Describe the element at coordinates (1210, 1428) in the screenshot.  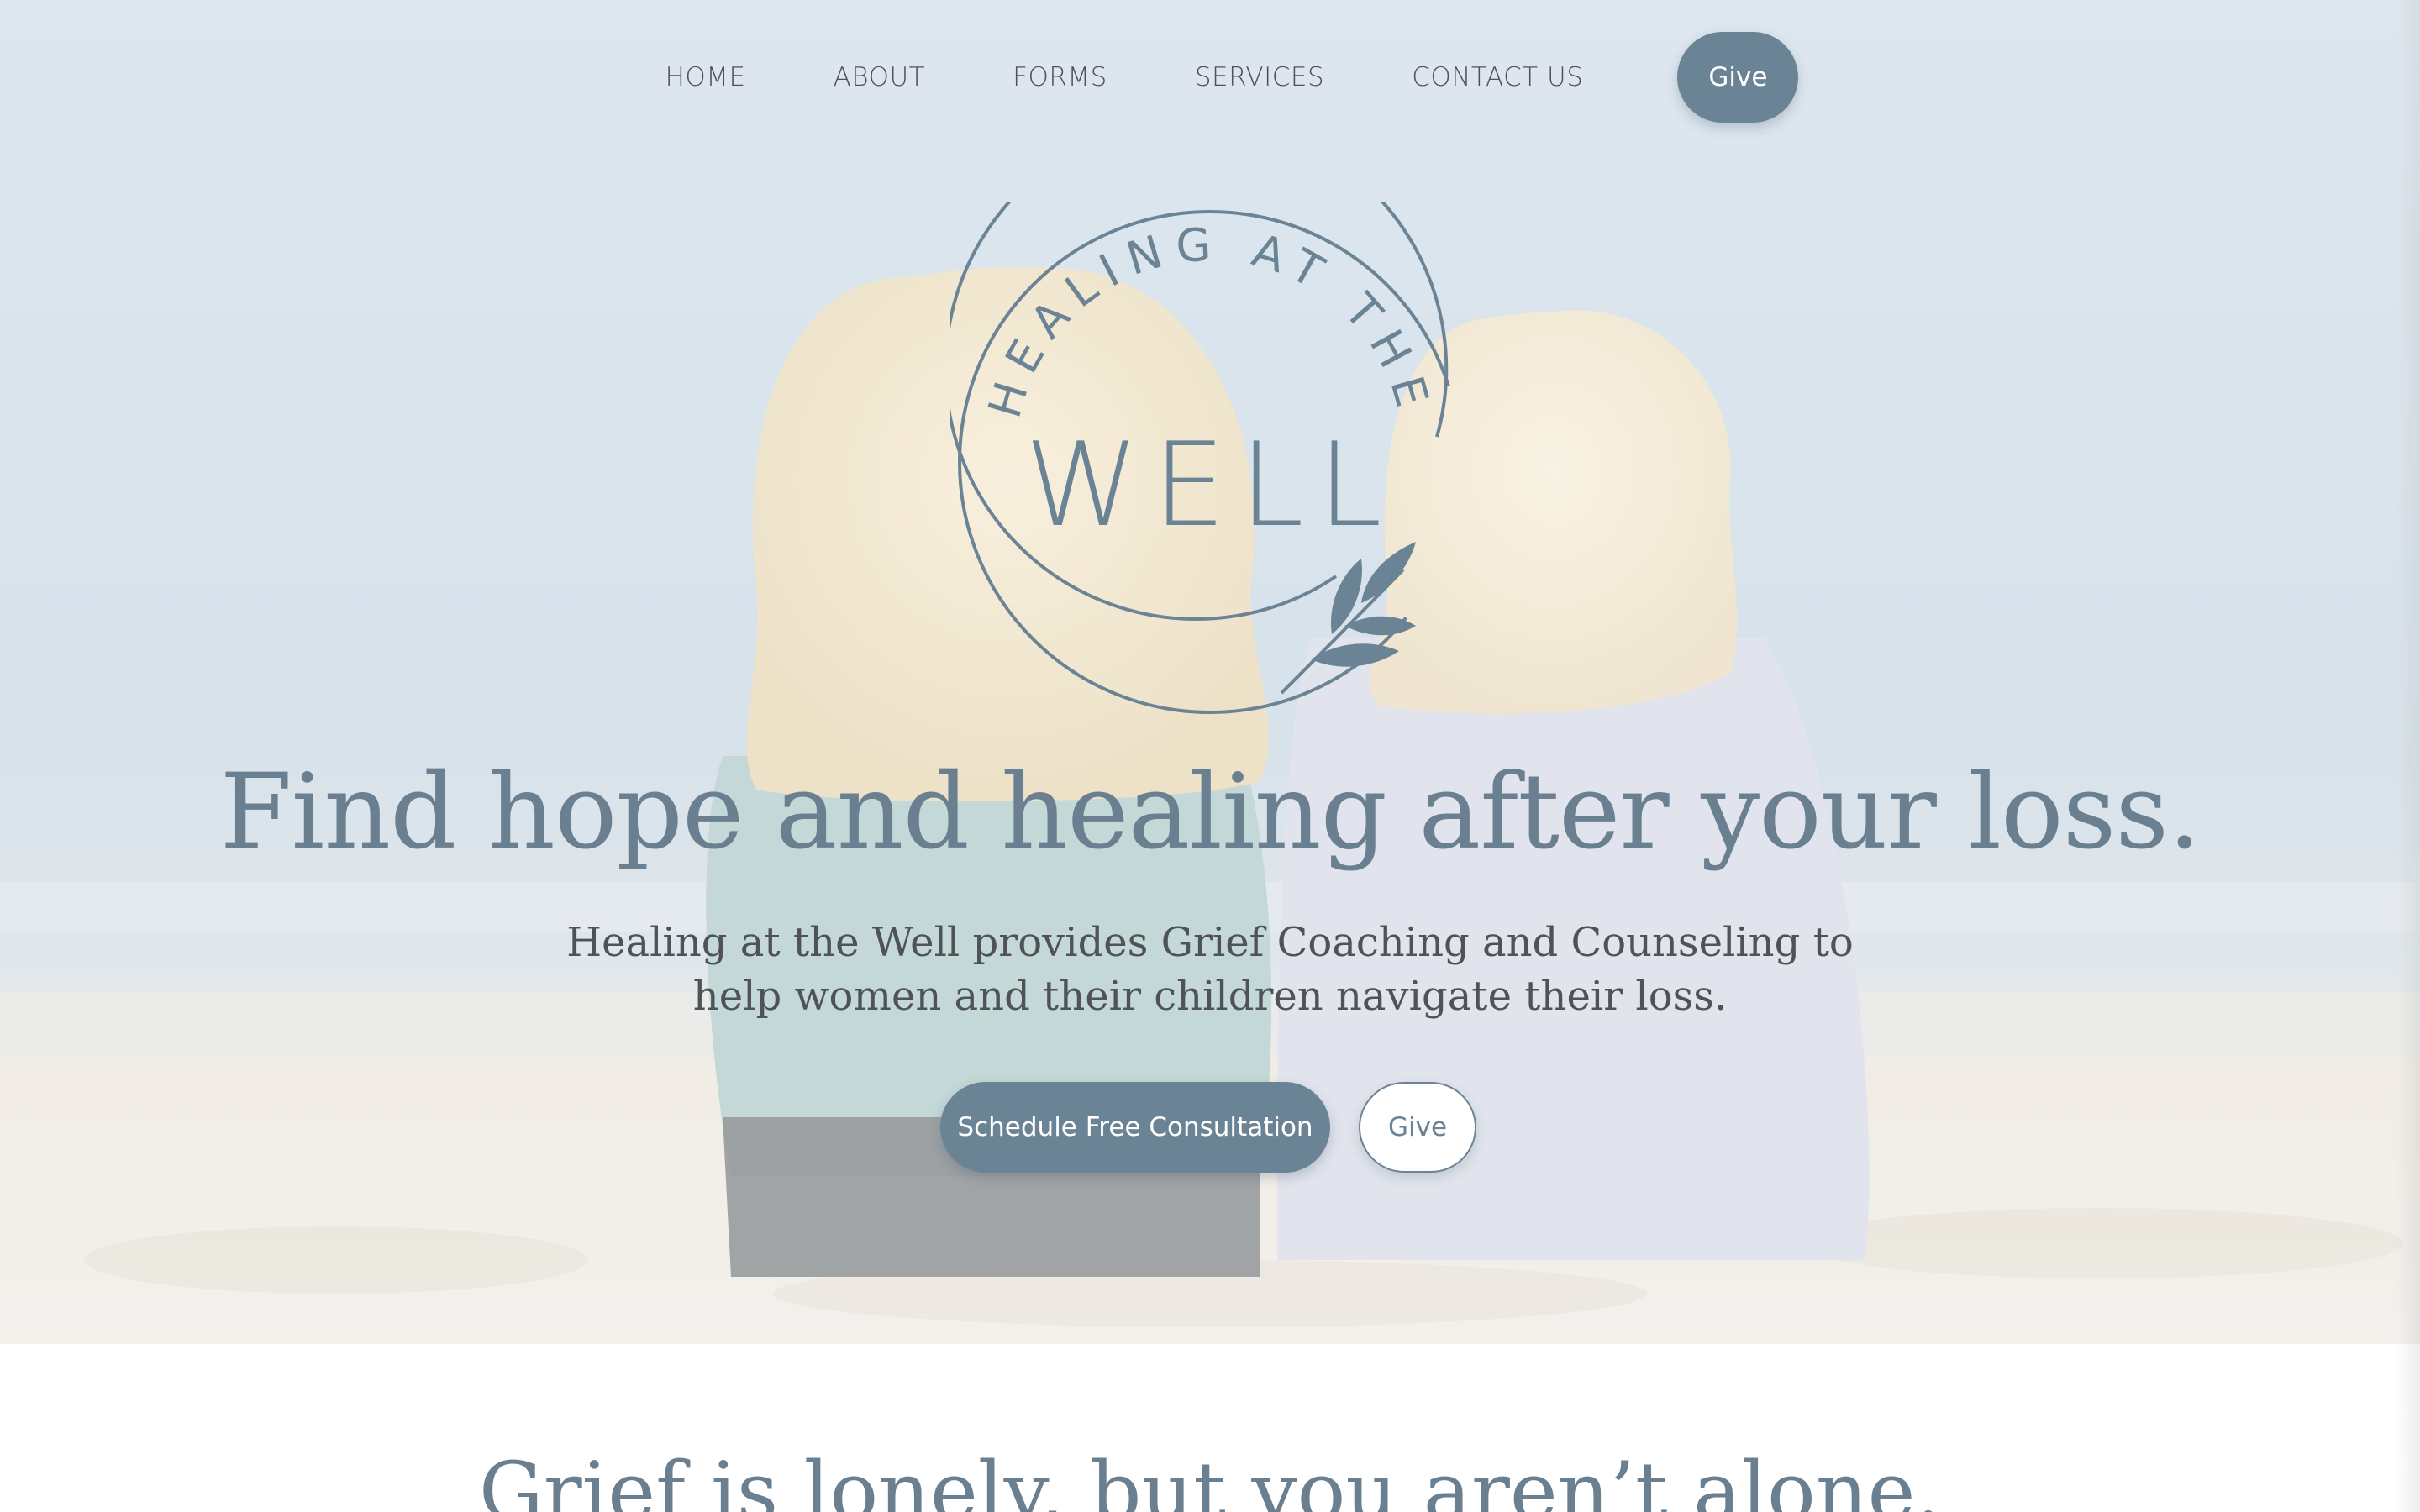
I see `intro-section: Grief is lonely, but you aren’t alone.` at that location.